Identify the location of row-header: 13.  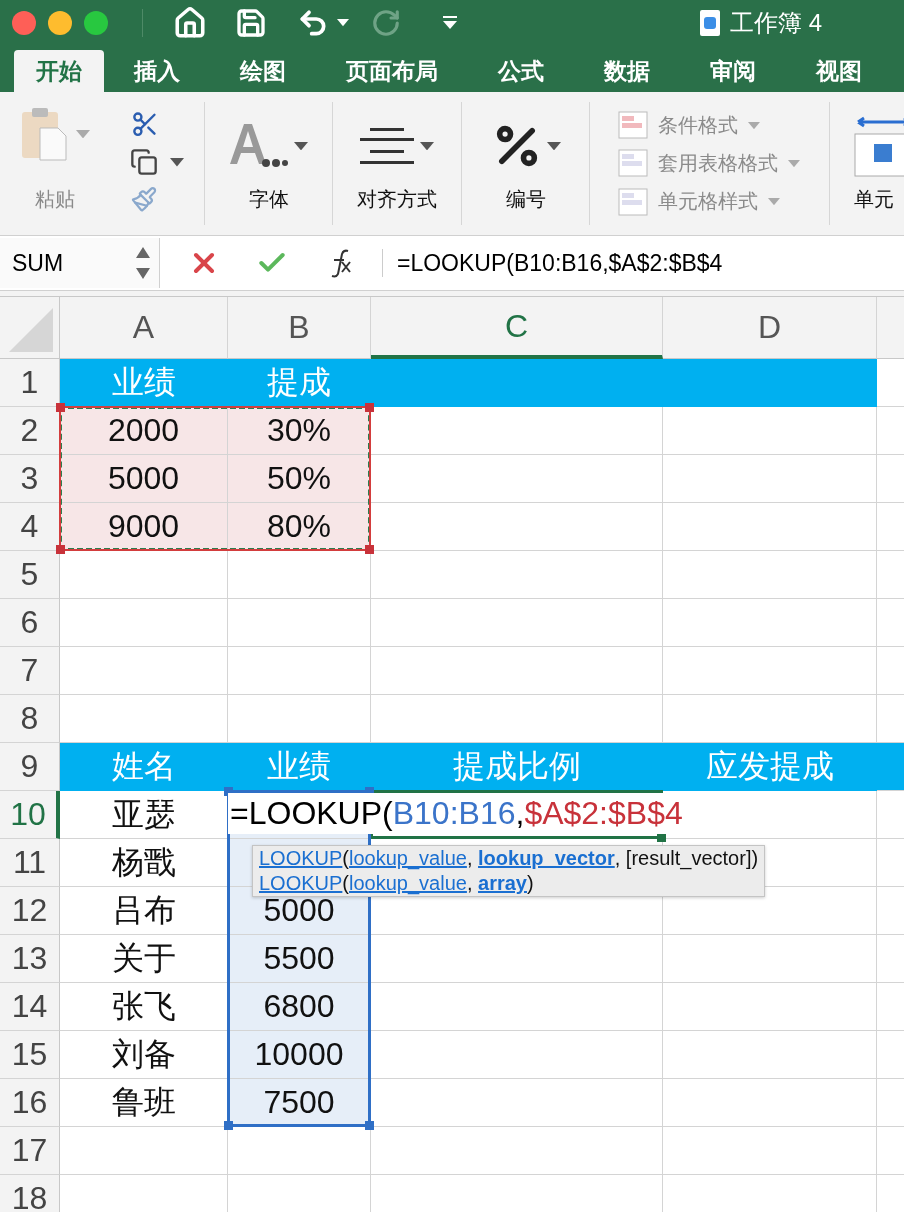
(30, 959).